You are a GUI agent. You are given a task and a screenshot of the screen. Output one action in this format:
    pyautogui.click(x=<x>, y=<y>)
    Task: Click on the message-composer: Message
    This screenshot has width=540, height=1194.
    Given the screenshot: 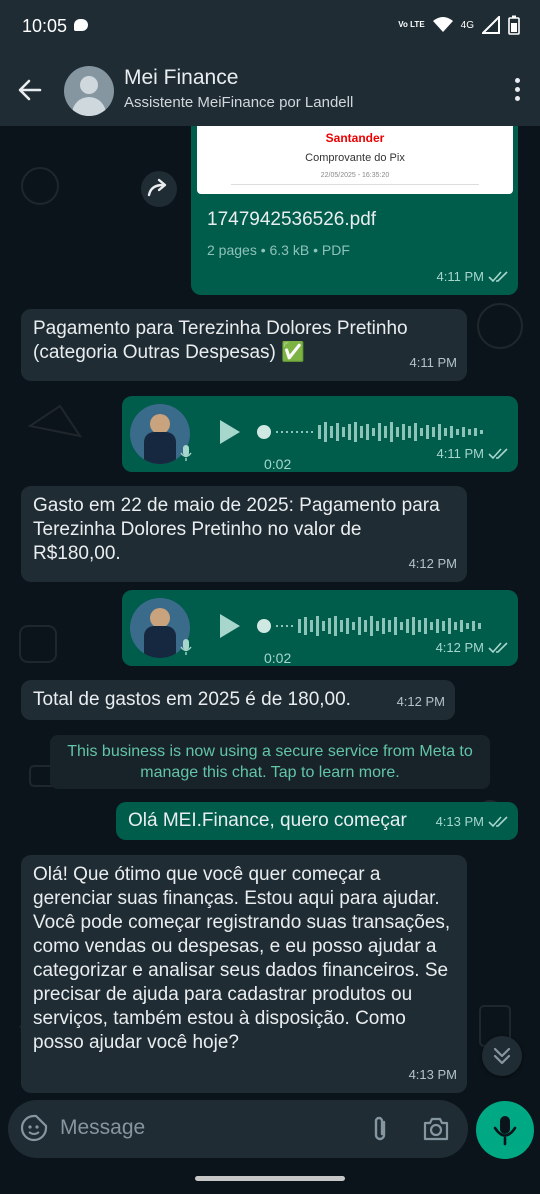 What is the action you would take?
    pyautogui.click(x=238, y=1129)
    